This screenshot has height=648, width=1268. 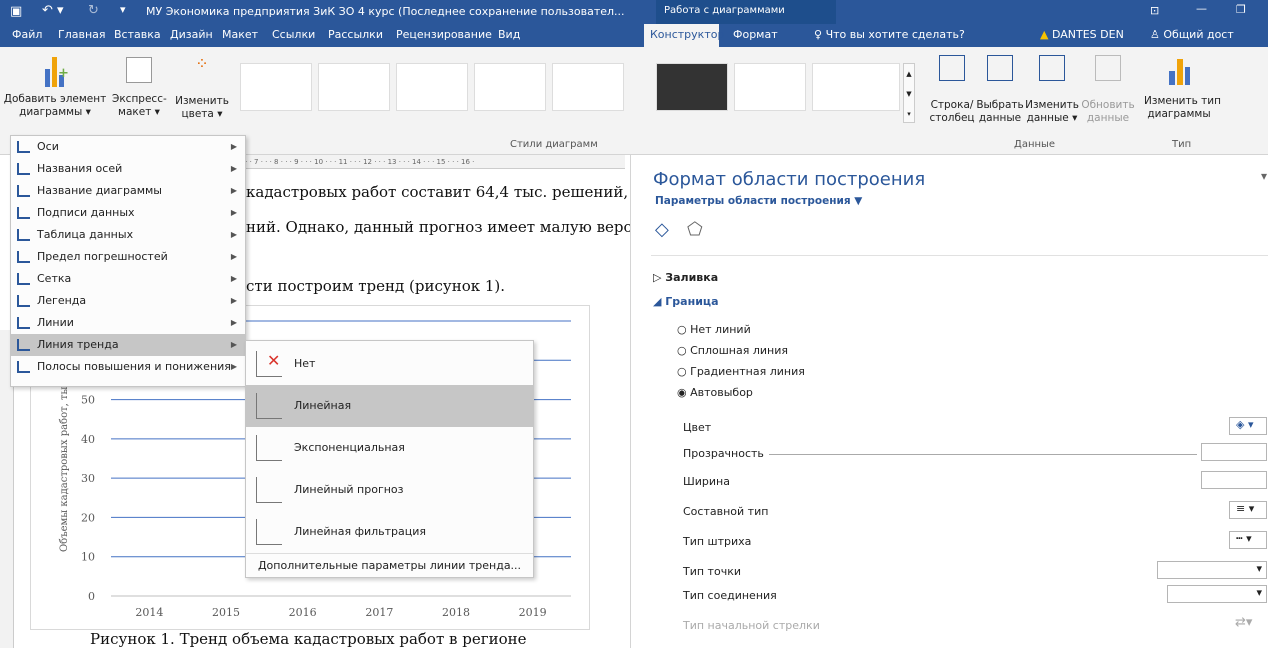 What do you see at coordinates (1264, 176) in the screenshot?
I see `pane-close-icon: ▾` at bounding box center [1264, 176].